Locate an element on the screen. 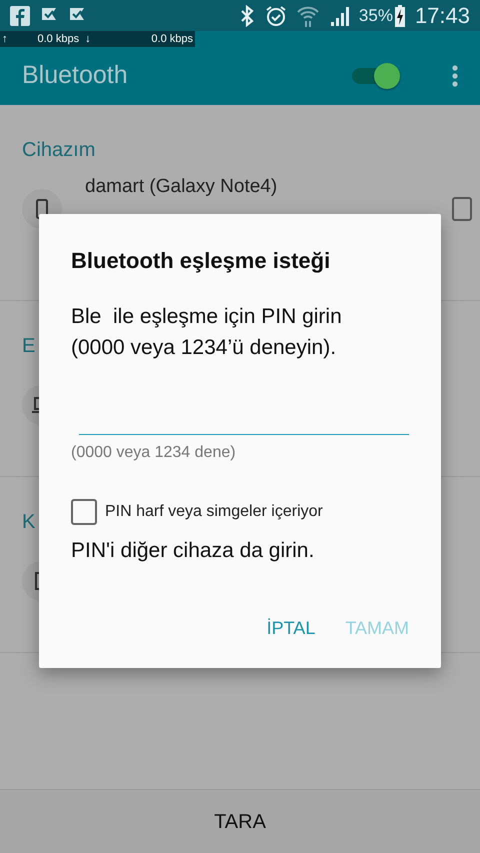 The height and width of the screenshot is (853, 480). dialog-note: PIN'i diğer cihaza da girin. is located at coordinates (193, 551).